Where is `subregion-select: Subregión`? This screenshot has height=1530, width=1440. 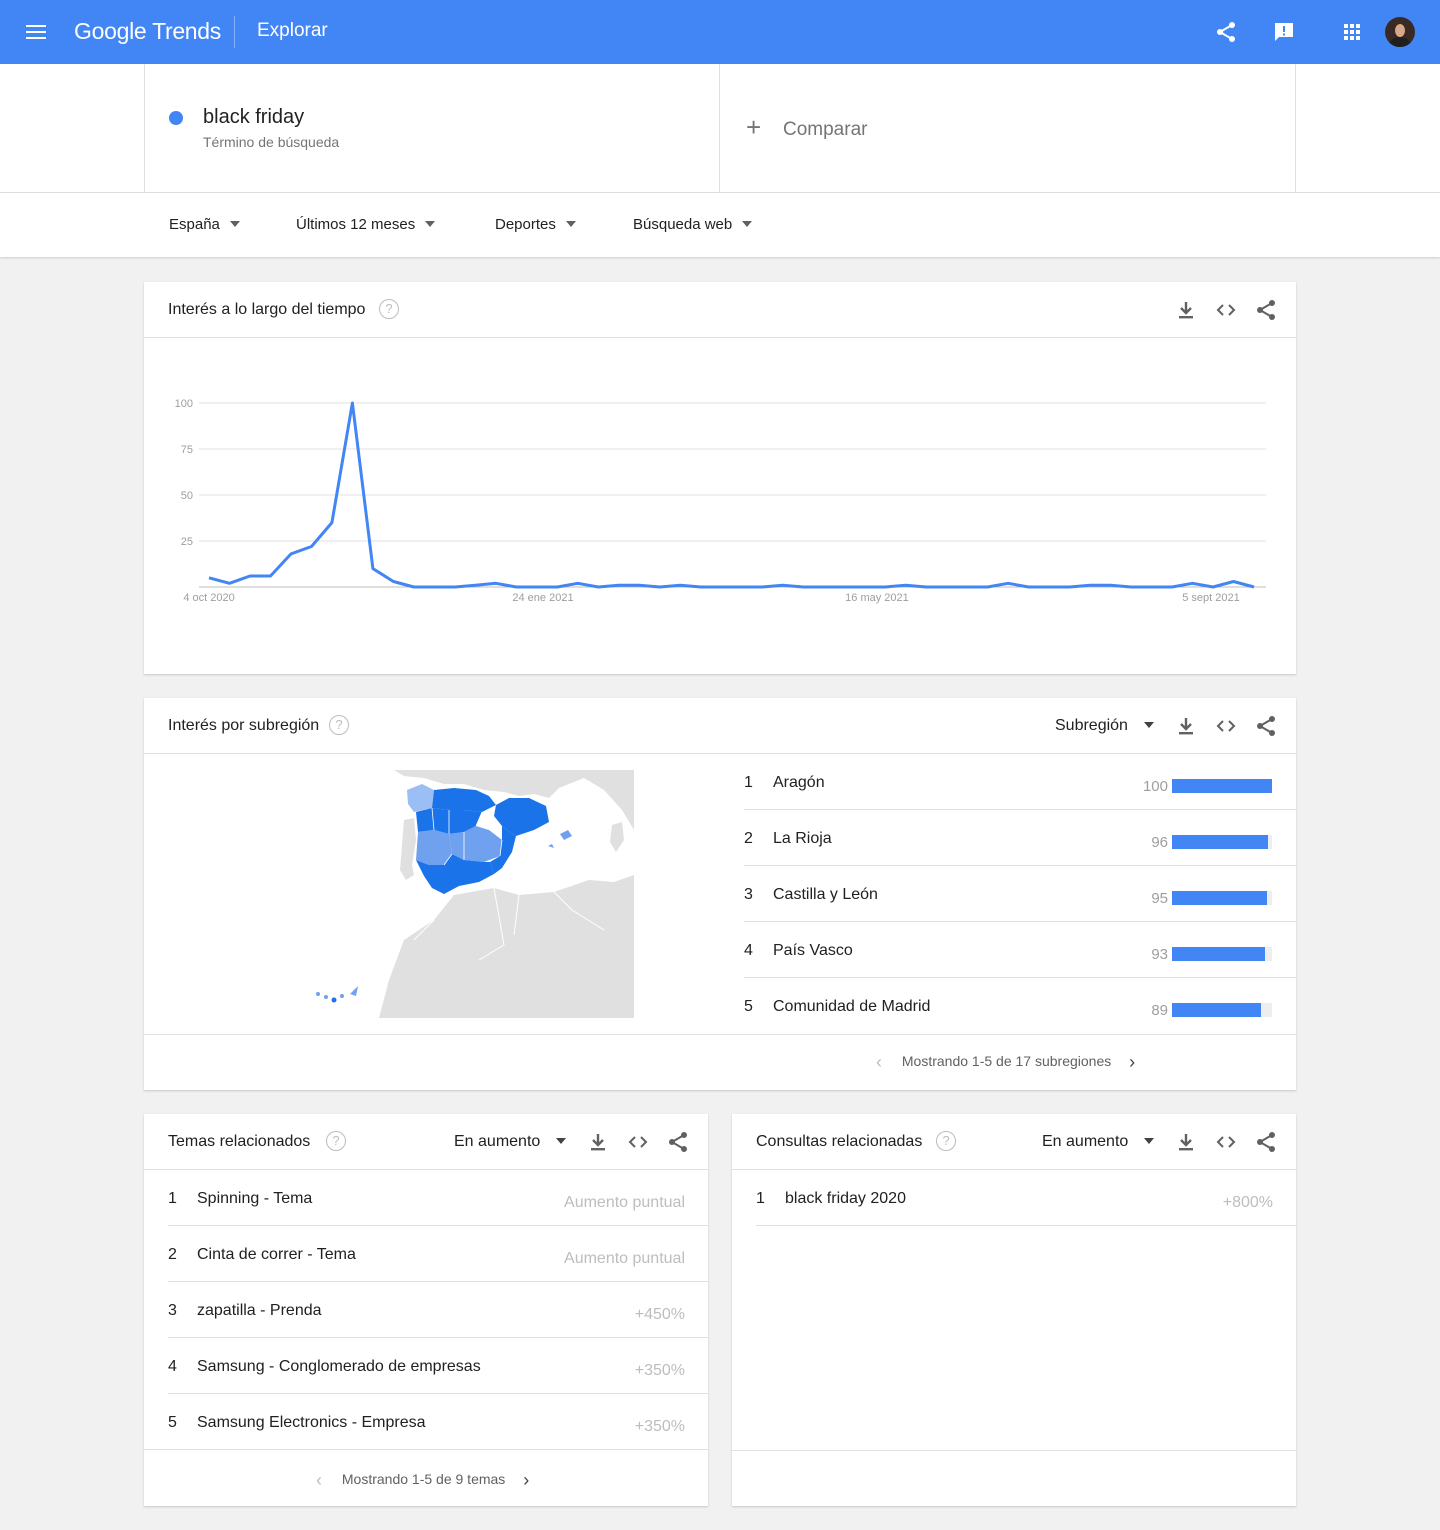 subregion-select: Subregión is located at coordinates (1104, 726).